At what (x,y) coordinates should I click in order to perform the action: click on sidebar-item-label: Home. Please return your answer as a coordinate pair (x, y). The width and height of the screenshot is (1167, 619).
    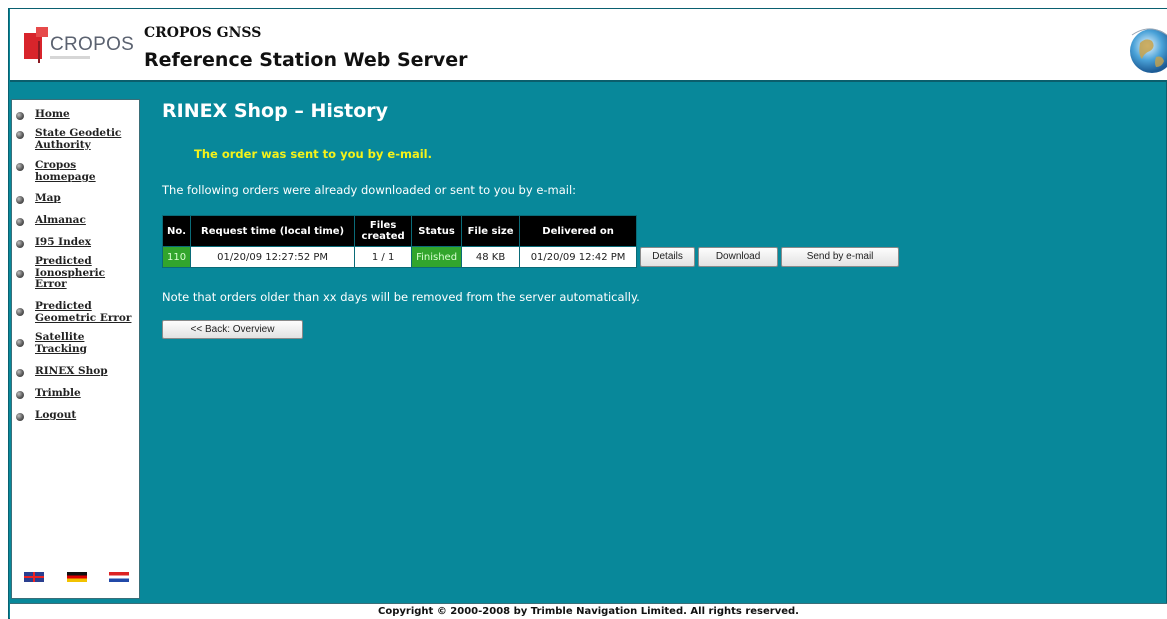
    Looking at the image, I should click on (52, 114).